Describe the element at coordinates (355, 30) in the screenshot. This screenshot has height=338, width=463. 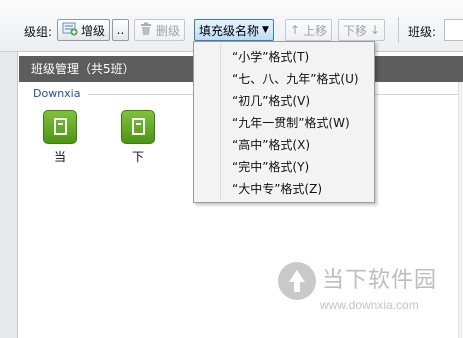
I see `move-down-label: 下移` at that location.